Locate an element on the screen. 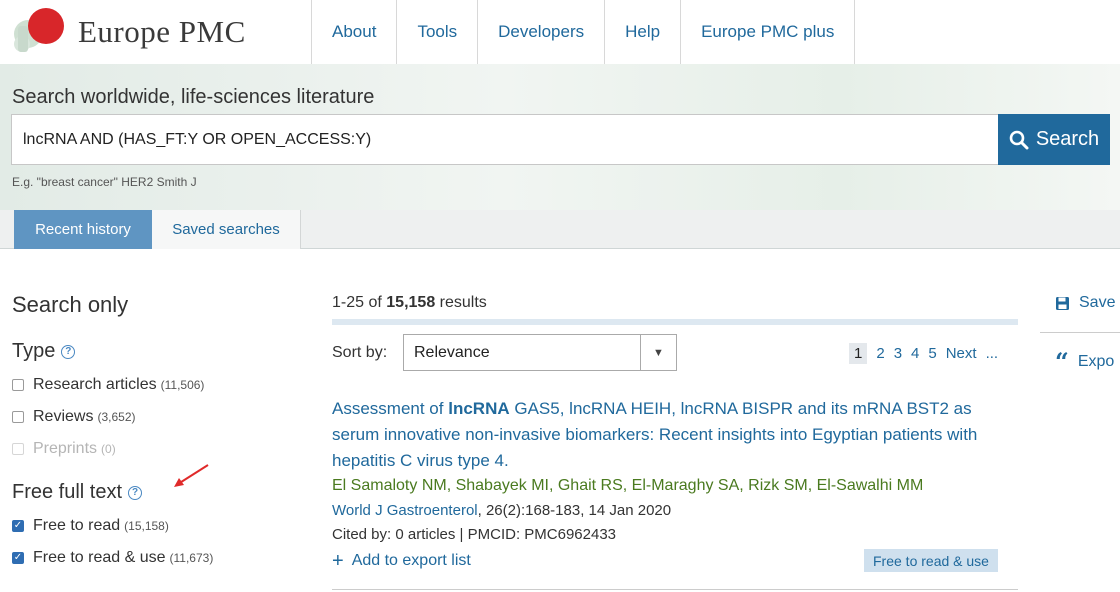  red-arrow-annotation-icon is located at coordinates (191, 475).